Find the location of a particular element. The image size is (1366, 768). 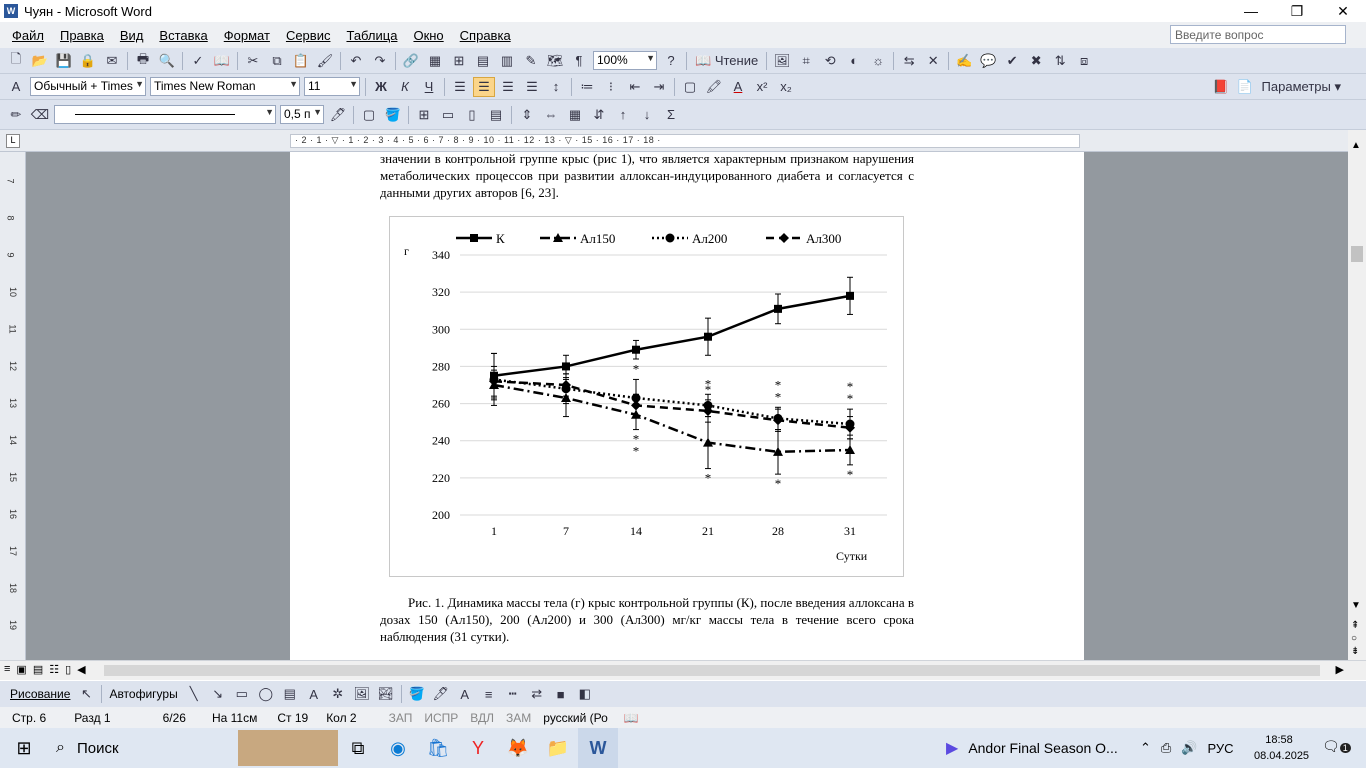

restore-icon: ❐ is located at coordinates (1297, 11).